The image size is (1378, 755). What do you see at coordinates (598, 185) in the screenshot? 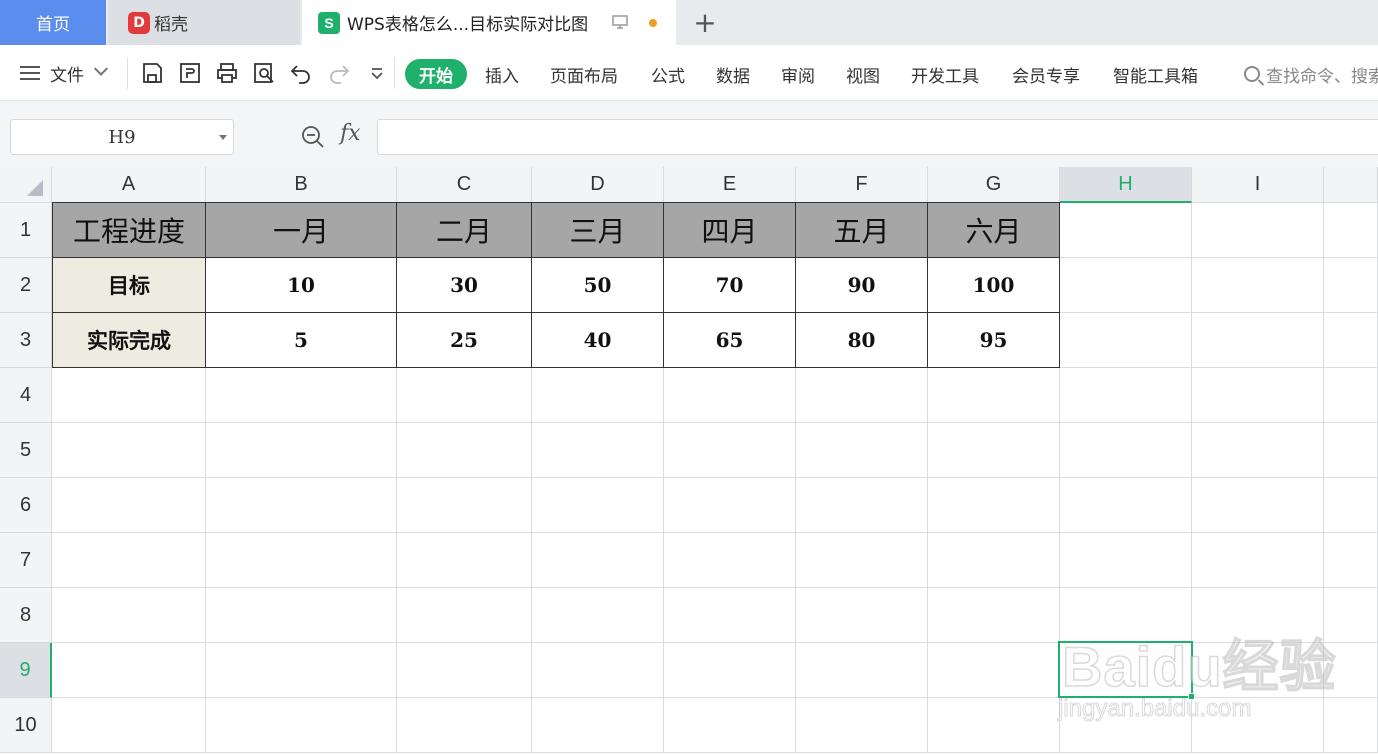
I see `column-header-d: D` at bounding box center [598, 185].